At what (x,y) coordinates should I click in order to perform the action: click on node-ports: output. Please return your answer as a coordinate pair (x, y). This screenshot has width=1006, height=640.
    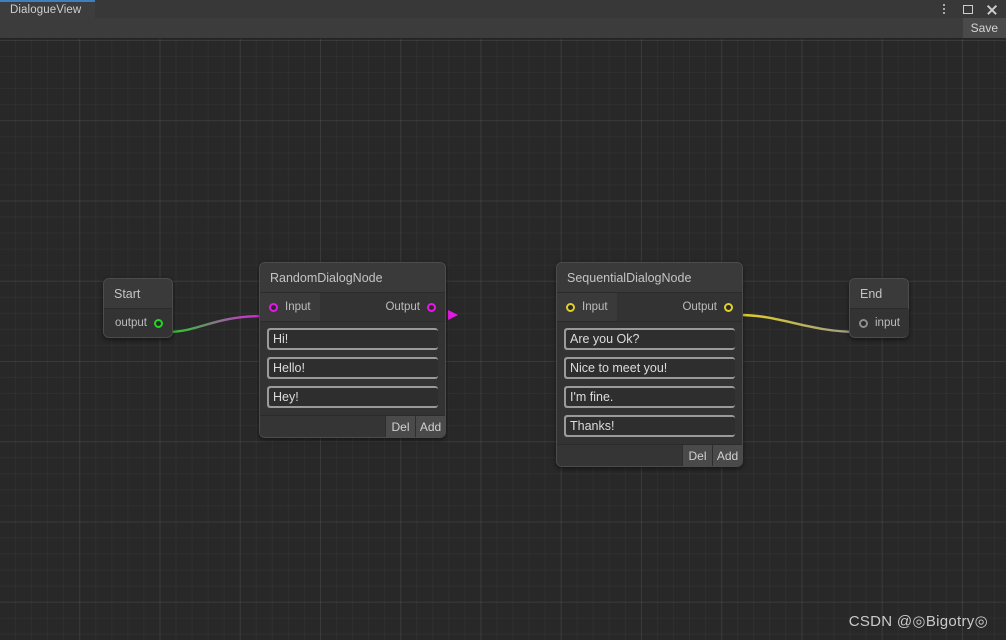
    Looking at the image, I should click on (138, 323).